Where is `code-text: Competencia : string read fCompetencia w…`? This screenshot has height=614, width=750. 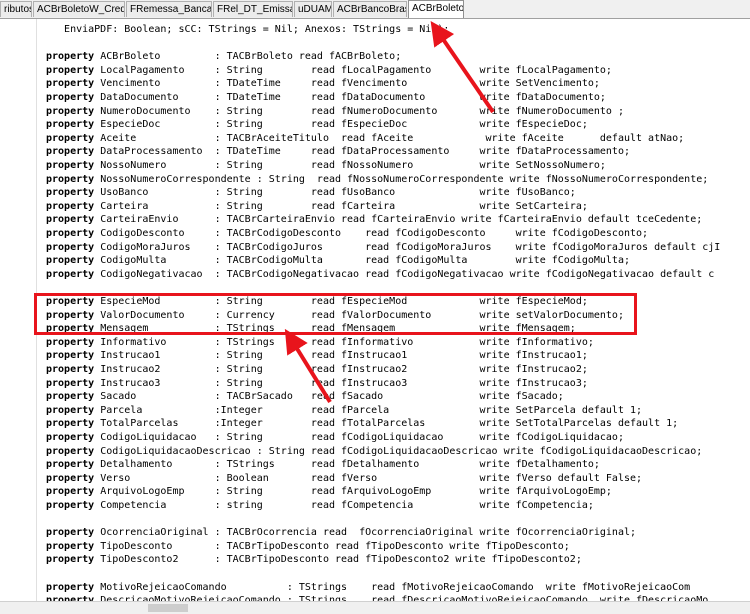
code-text: Competencia : string read fCompetencia w… is located at coordinates (344, 505).